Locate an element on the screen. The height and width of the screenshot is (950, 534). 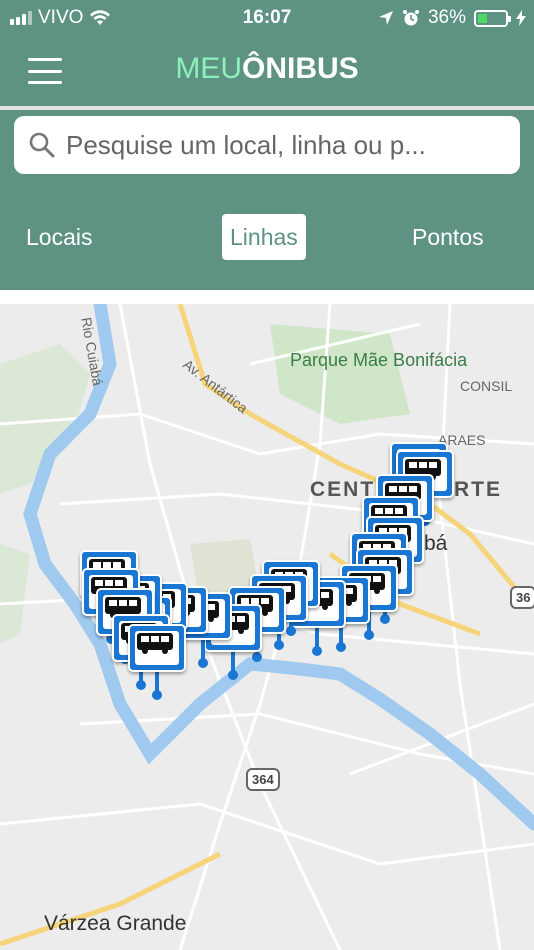
divider is located at coordinates (267, 297).